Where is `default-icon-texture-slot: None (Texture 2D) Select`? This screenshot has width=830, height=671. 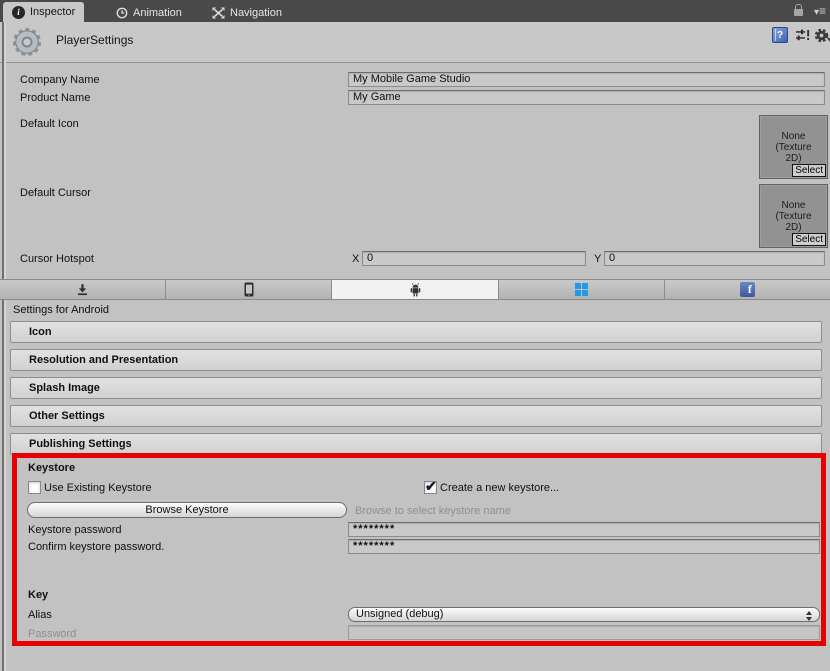
default-icon-texture-slot: None (Texture 2D) Select is located at coordinates (793, 147).